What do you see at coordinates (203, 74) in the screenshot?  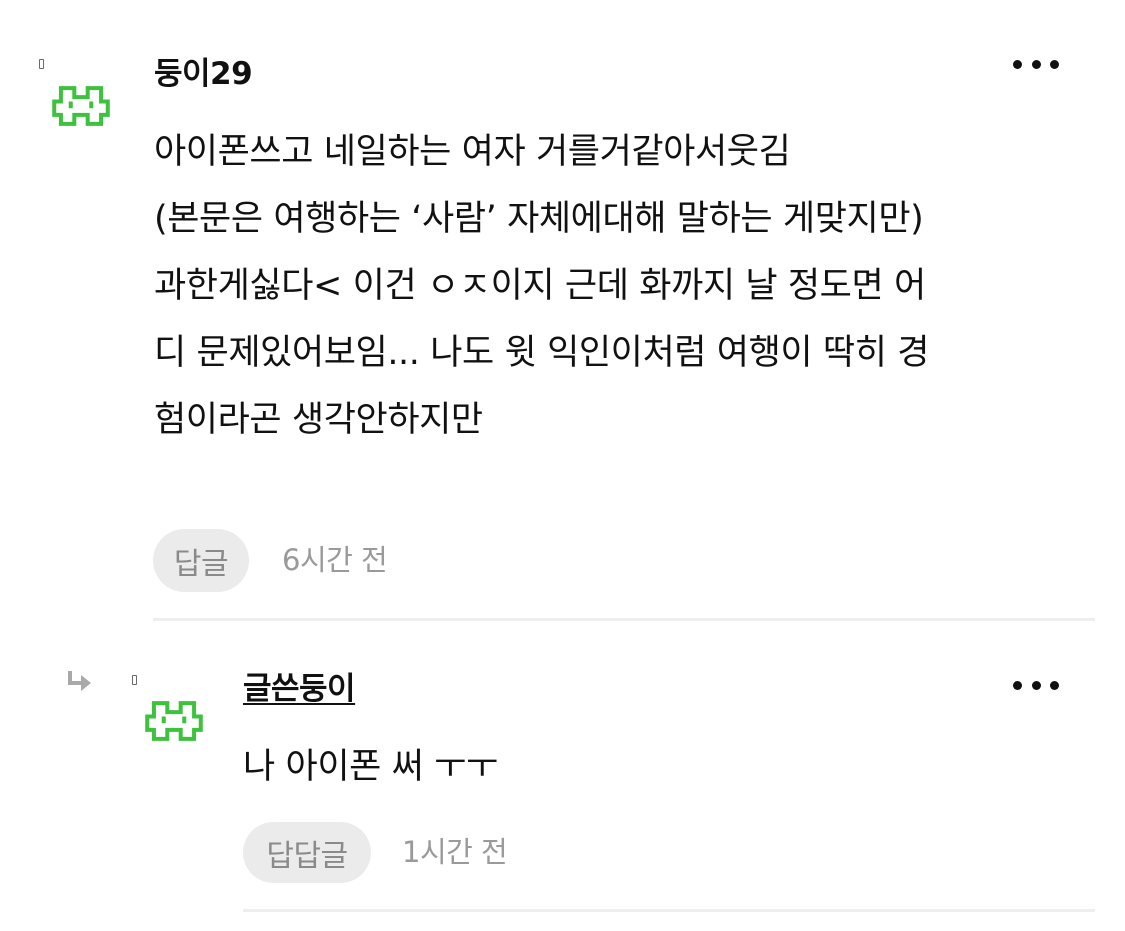 I see `username: 둥이29` at bounding box center [203, 74].